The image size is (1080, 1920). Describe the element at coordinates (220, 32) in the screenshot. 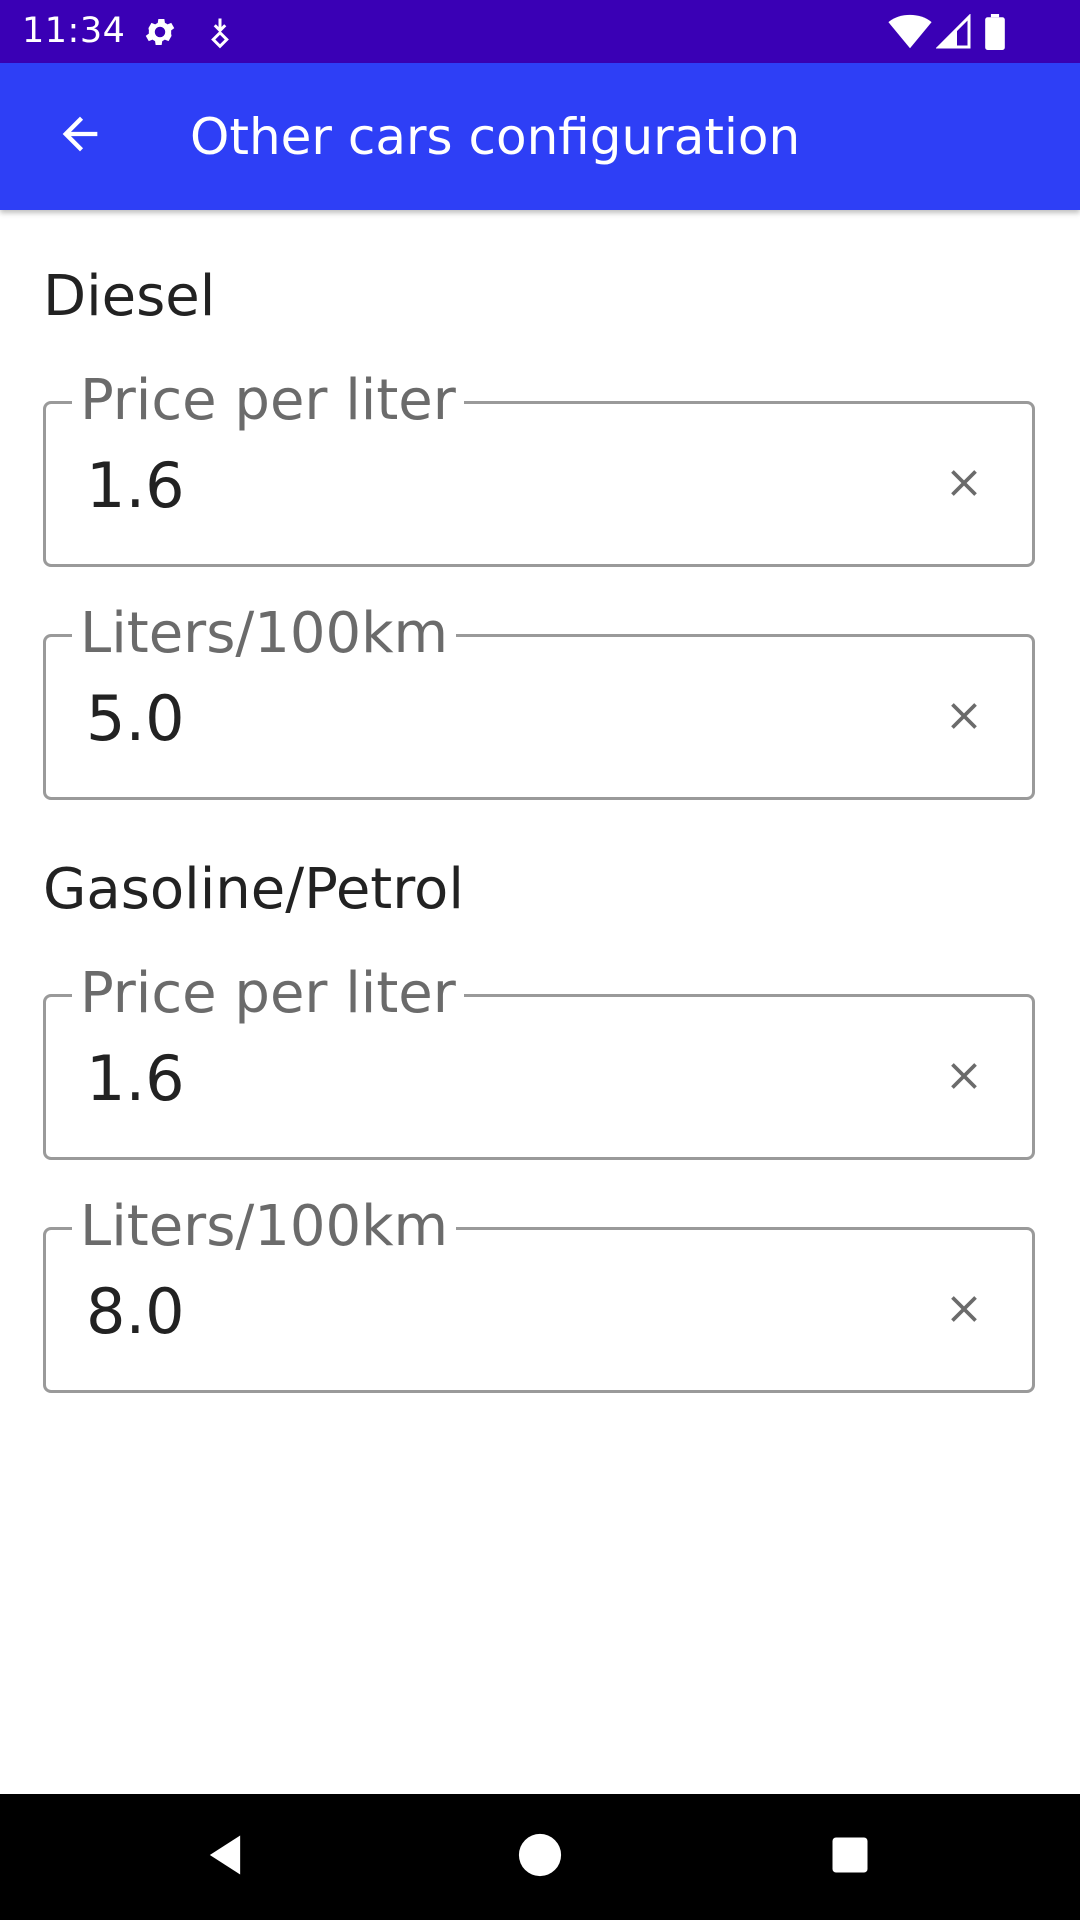

I see `download-badge-icon` at that location.